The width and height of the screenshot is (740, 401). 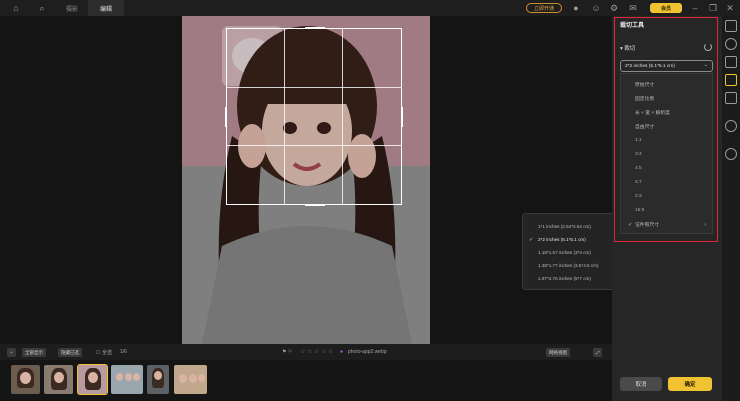 What do you see at coordinates (402, 117) in the screenshot?
I see `crop-handle-right` at bounding box center [402, 117].